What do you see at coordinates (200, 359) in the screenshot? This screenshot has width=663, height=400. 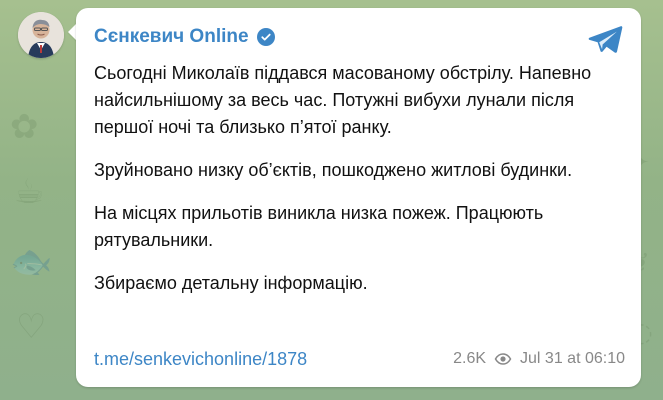 I see `message-link: t.me/senkevichonline/1878` at bounding box center [200, 359].